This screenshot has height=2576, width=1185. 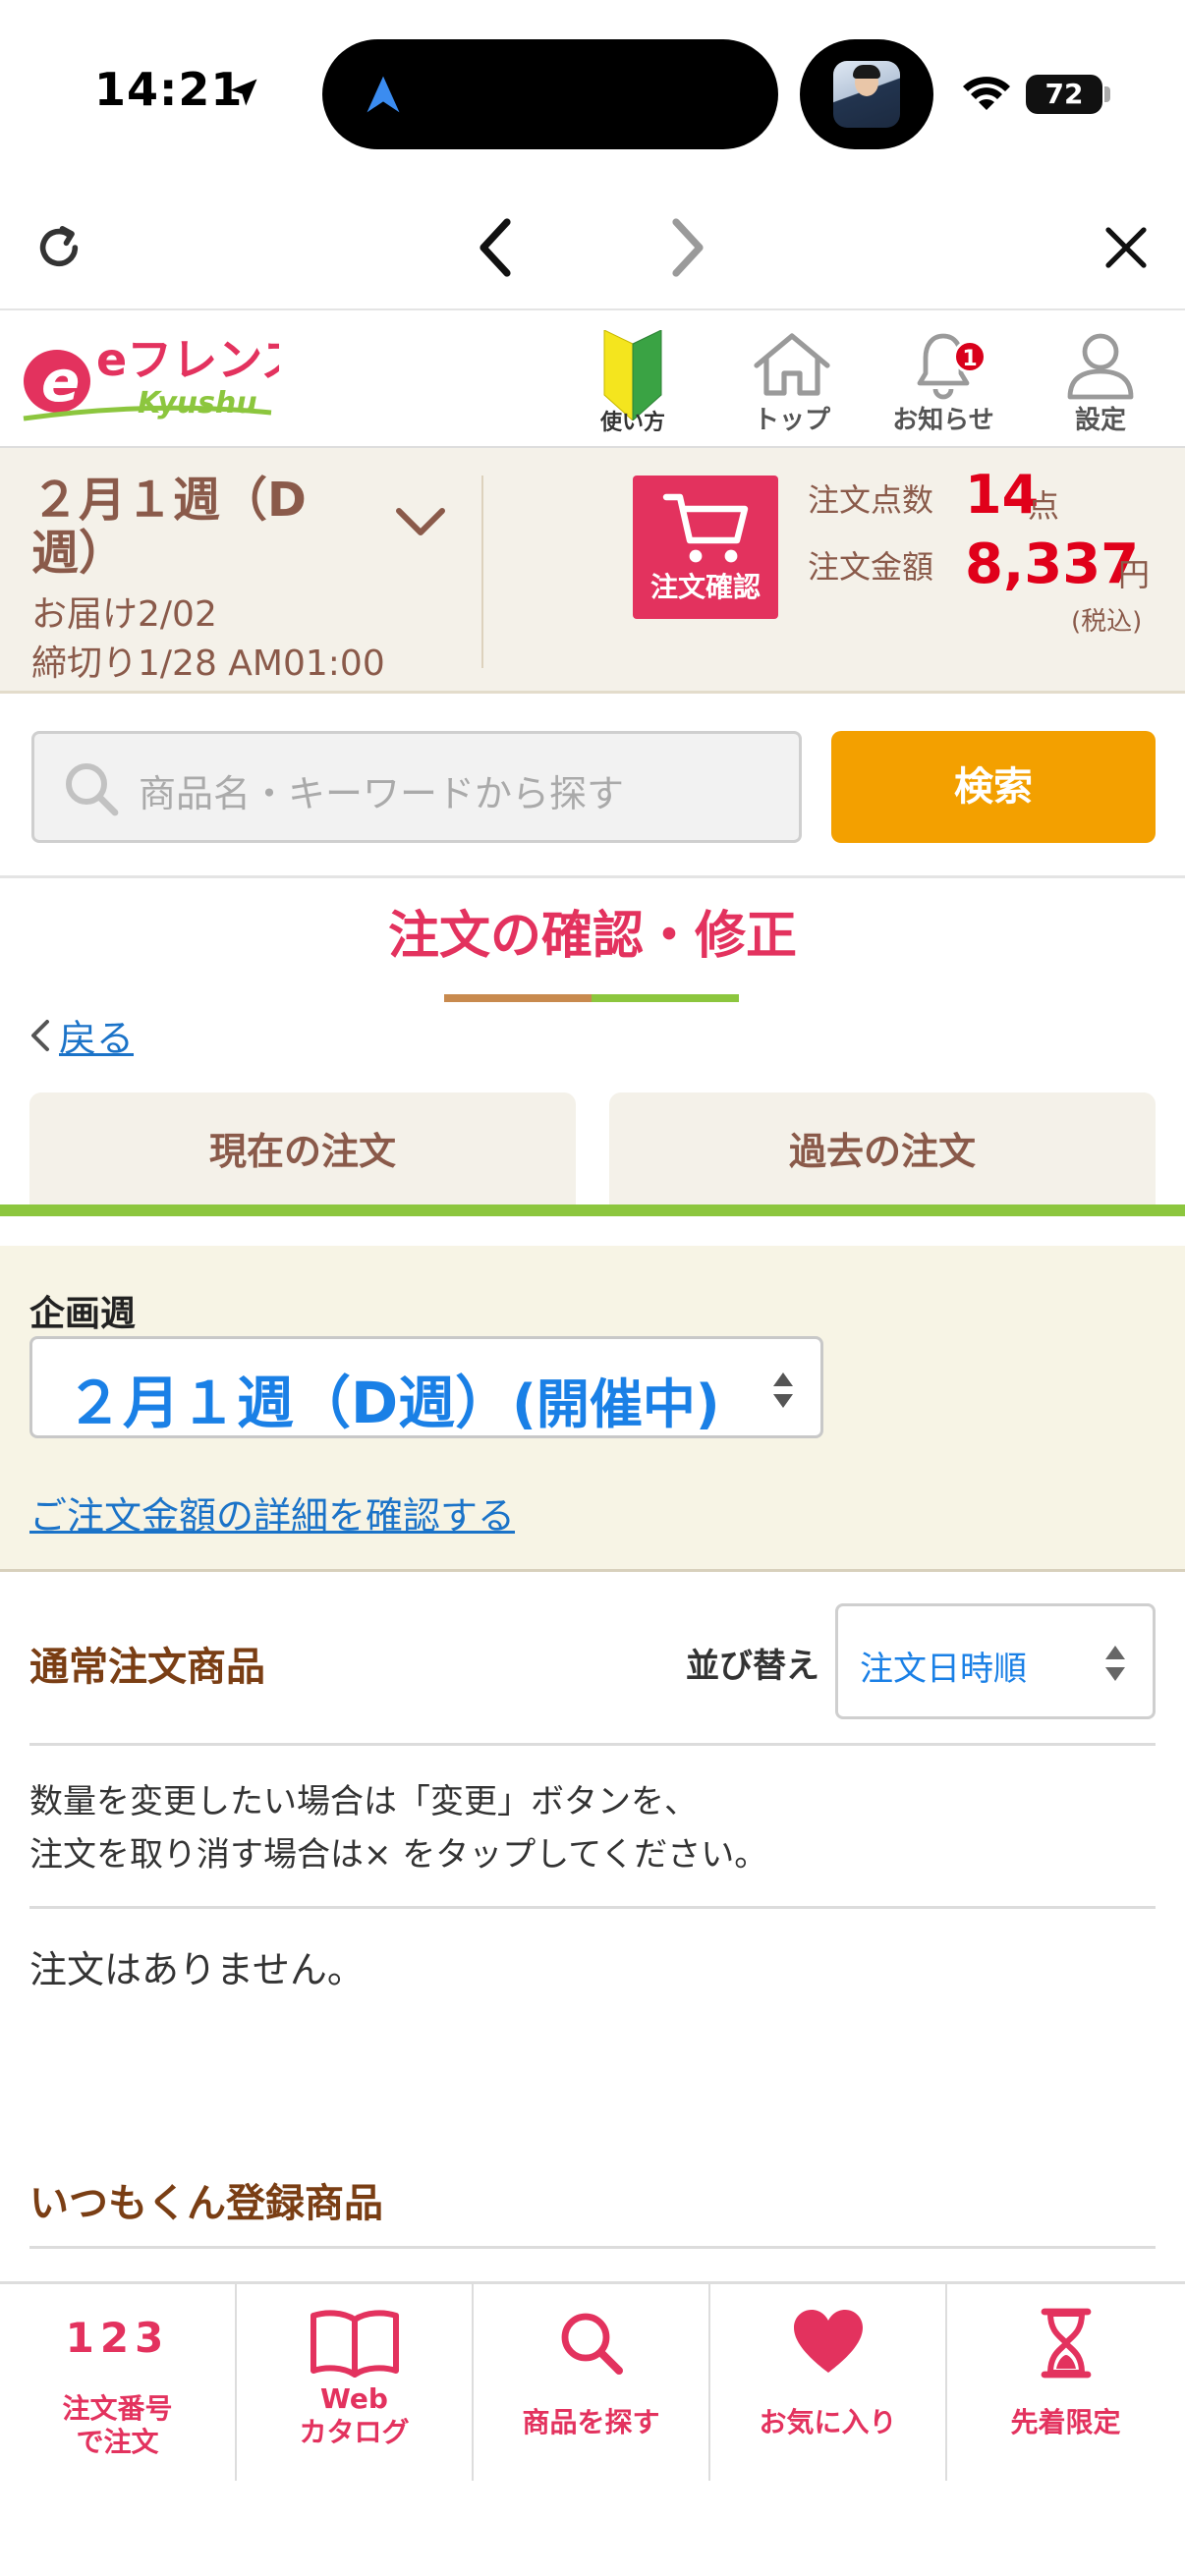 I want to click on forward-nav-button, so click(x=688, y=247).